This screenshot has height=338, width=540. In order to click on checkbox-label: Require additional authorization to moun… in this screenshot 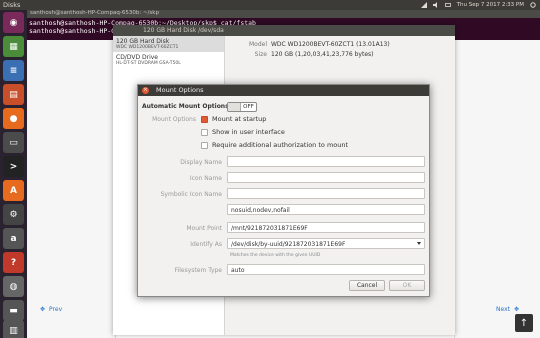, I will do `click(280, 145)`.